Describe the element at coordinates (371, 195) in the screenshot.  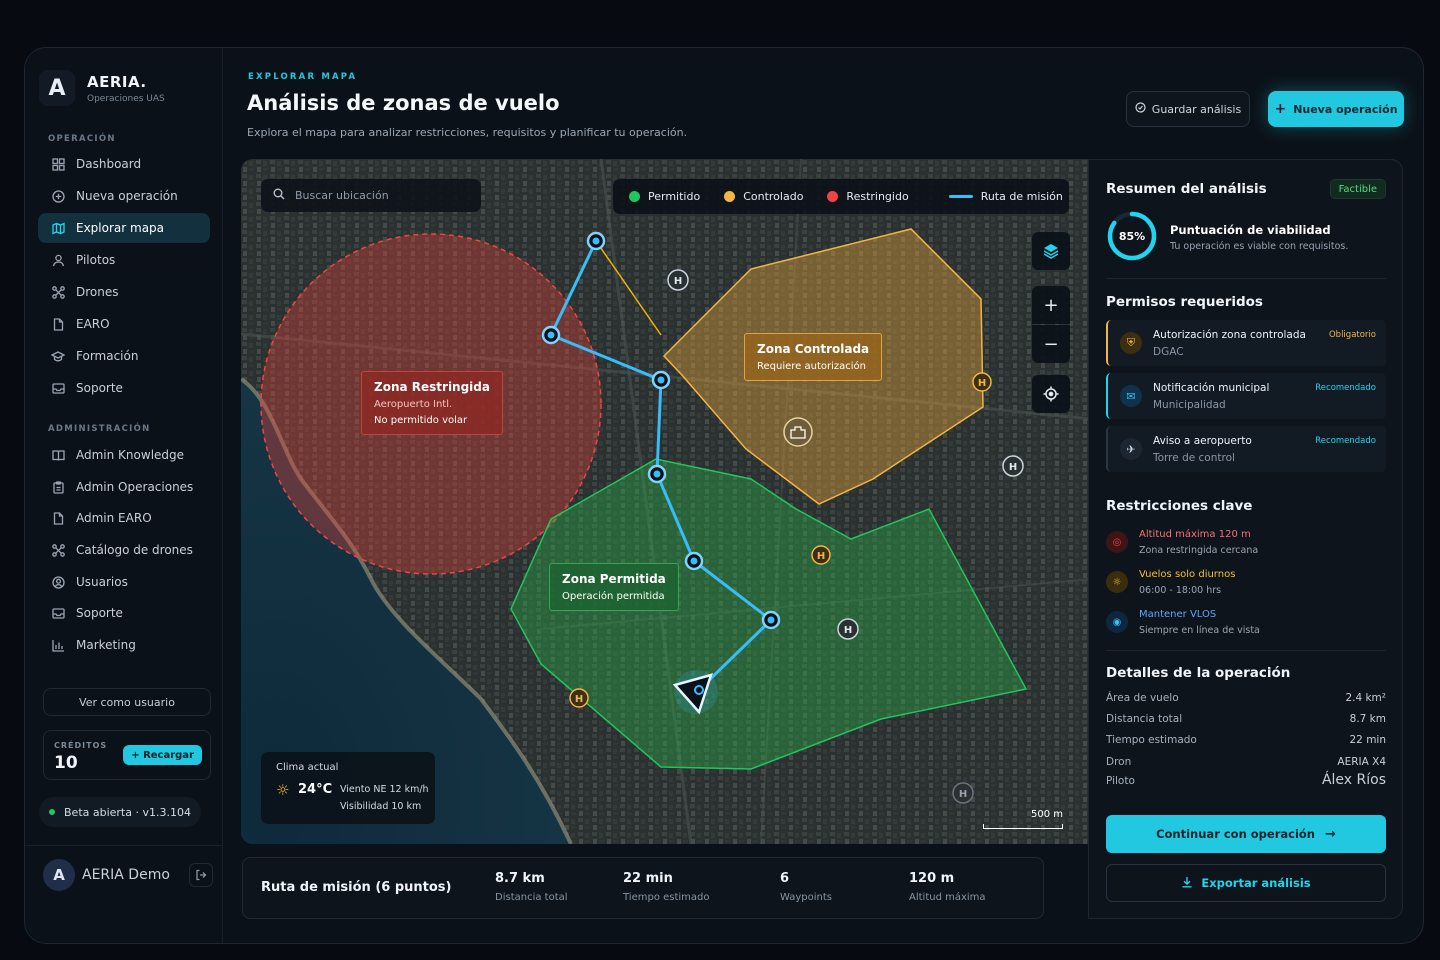
I see `map-search-input: Buscar ubicación` at that location.